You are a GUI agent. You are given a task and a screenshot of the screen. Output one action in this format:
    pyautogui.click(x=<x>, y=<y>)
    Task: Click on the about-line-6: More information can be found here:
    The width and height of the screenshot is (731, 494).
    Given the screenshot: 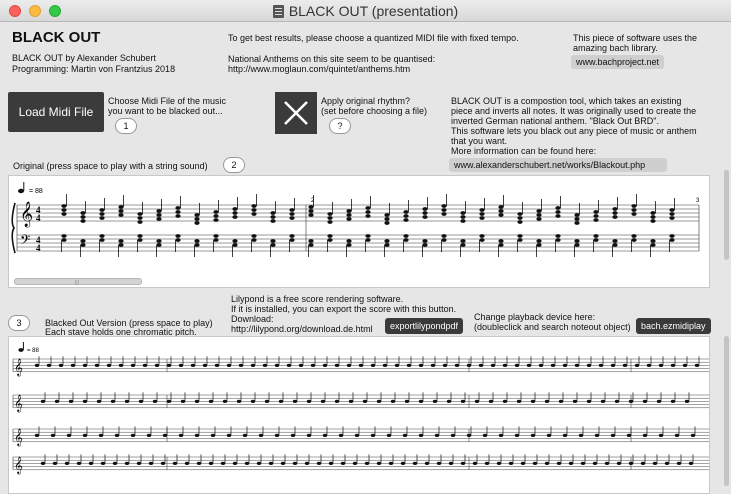 What is the action you would take?
    pyautogui.click(x=524, y=151)
    